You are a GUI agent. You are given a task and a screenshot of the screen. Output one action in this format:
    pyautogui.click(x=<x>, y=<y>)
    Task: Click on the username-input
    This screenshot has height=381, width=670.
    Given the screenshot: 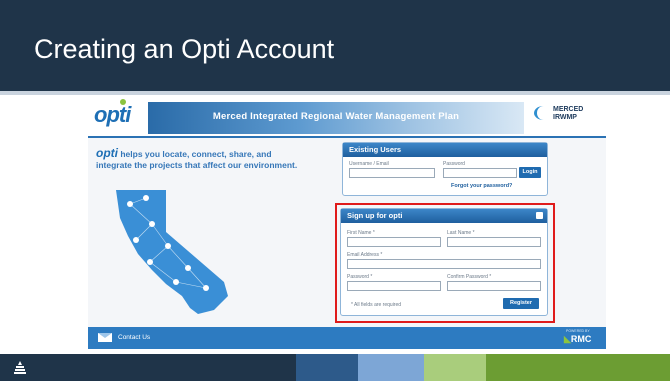 What is the action you would take?
    pyautogui.click(x=392, y=173)
    